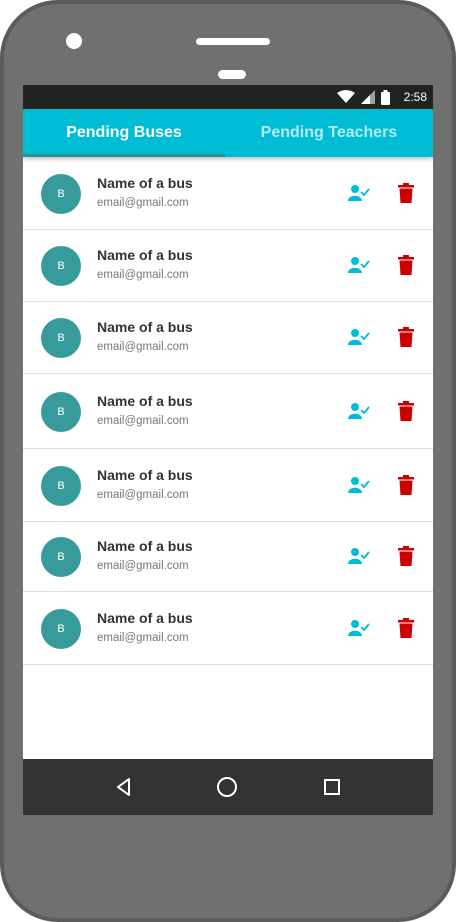 This screenshot has height=922, width=456. I want to click on recents-icon, so click(332, 787).